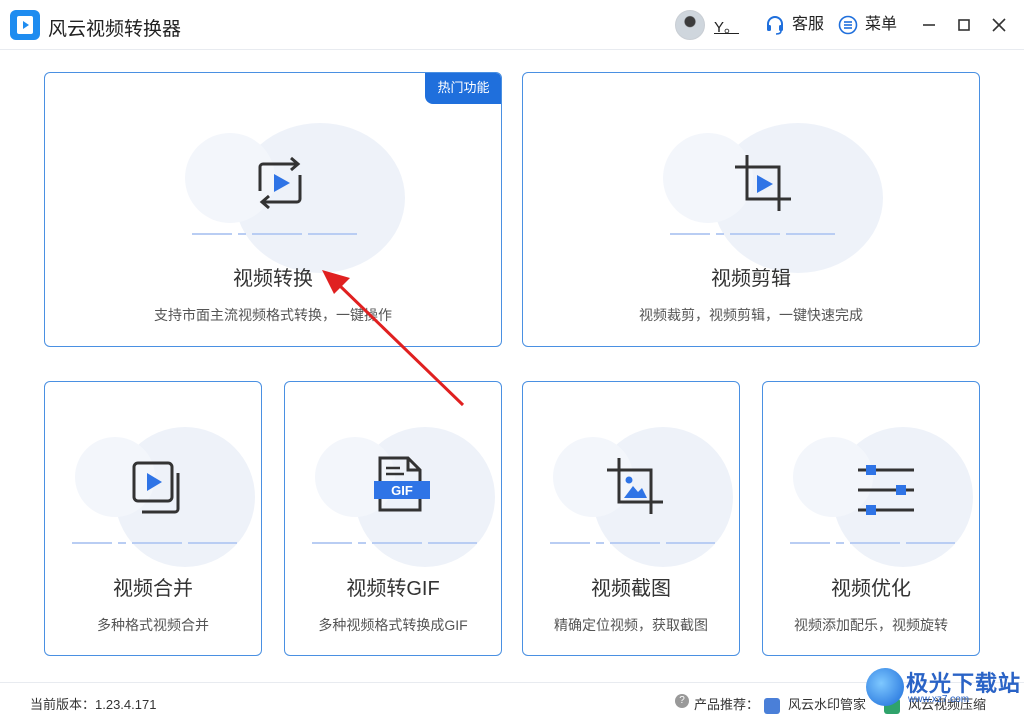 The height and width of the screenshot is (720, 1024). Describe the element at coordinates (808, 24) in the screenshot. I see `customer-service-label: 客服` at that location.